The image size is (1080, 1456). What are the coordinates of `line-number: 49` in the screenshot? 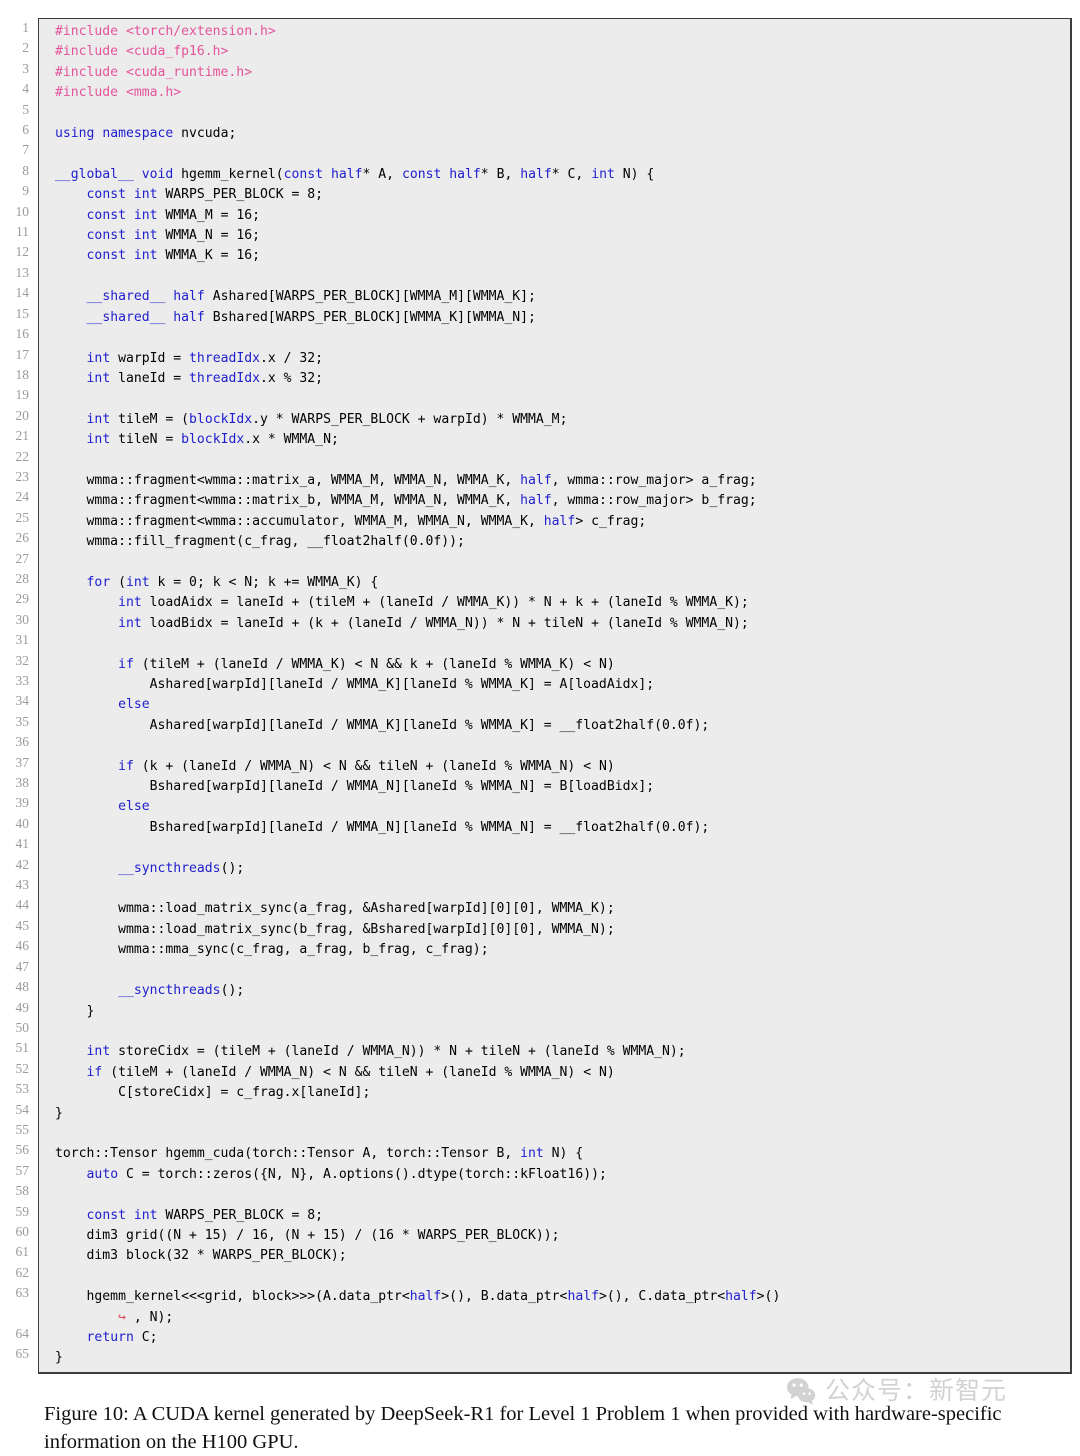 It's located at (22, 1007).